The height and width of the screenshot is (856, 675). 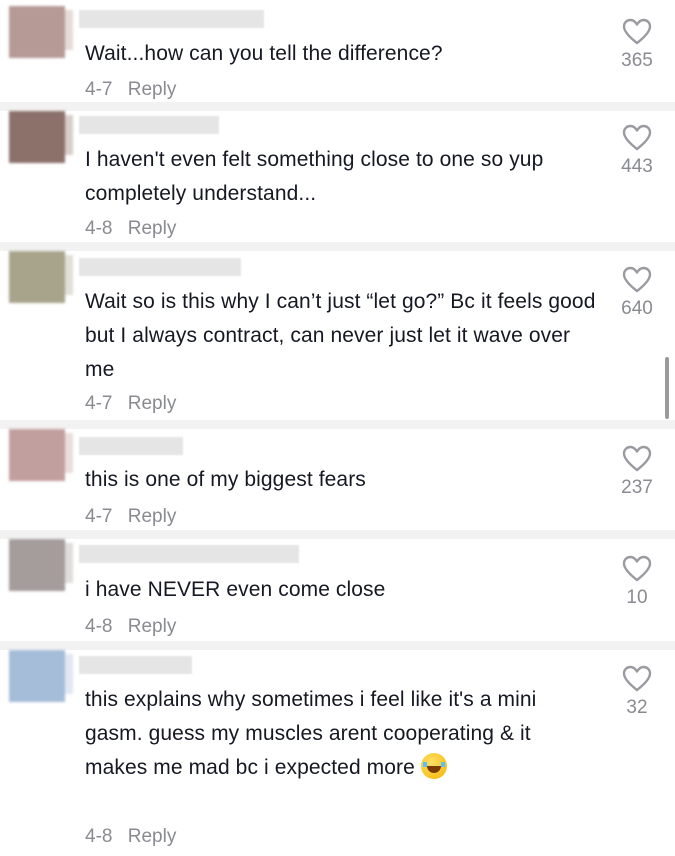 I want to click on like-button: 32, so click(x=637, y=692).